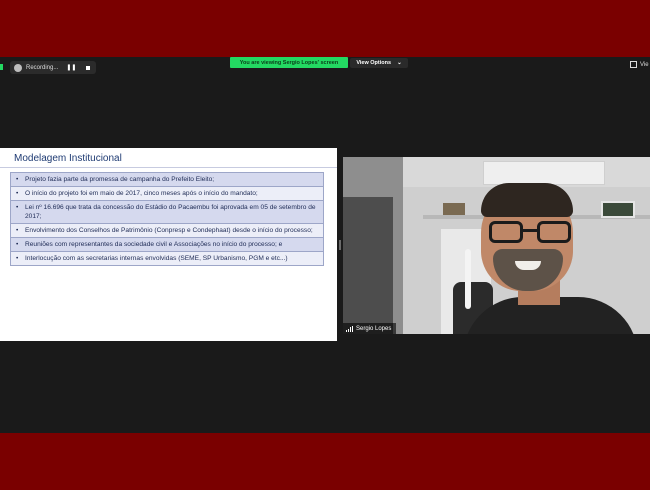 The image size is (650, 490). Describe the element at coordinates (554, 232) in the screenshot. I see `glasses-lens-right` at that location.